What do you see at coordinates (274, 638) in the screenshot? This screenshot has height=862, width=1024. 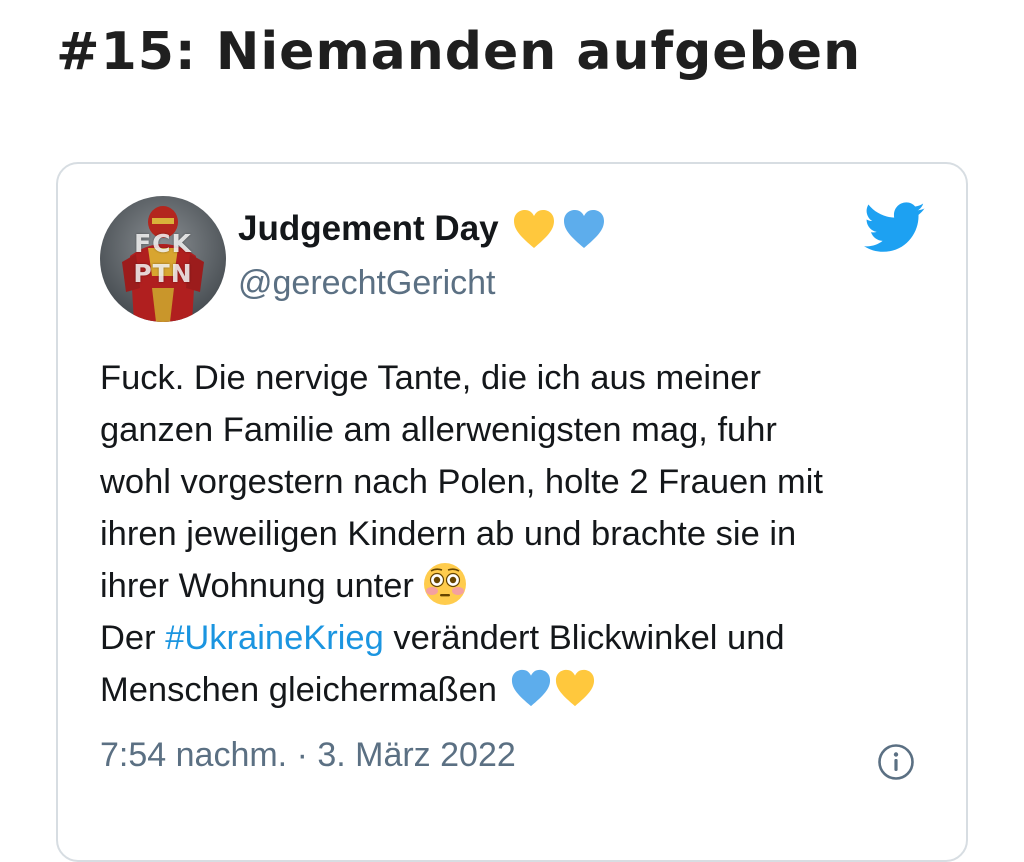 I see `hashtag-link: #UkraineKrieg` at bounding box center [274, 638].